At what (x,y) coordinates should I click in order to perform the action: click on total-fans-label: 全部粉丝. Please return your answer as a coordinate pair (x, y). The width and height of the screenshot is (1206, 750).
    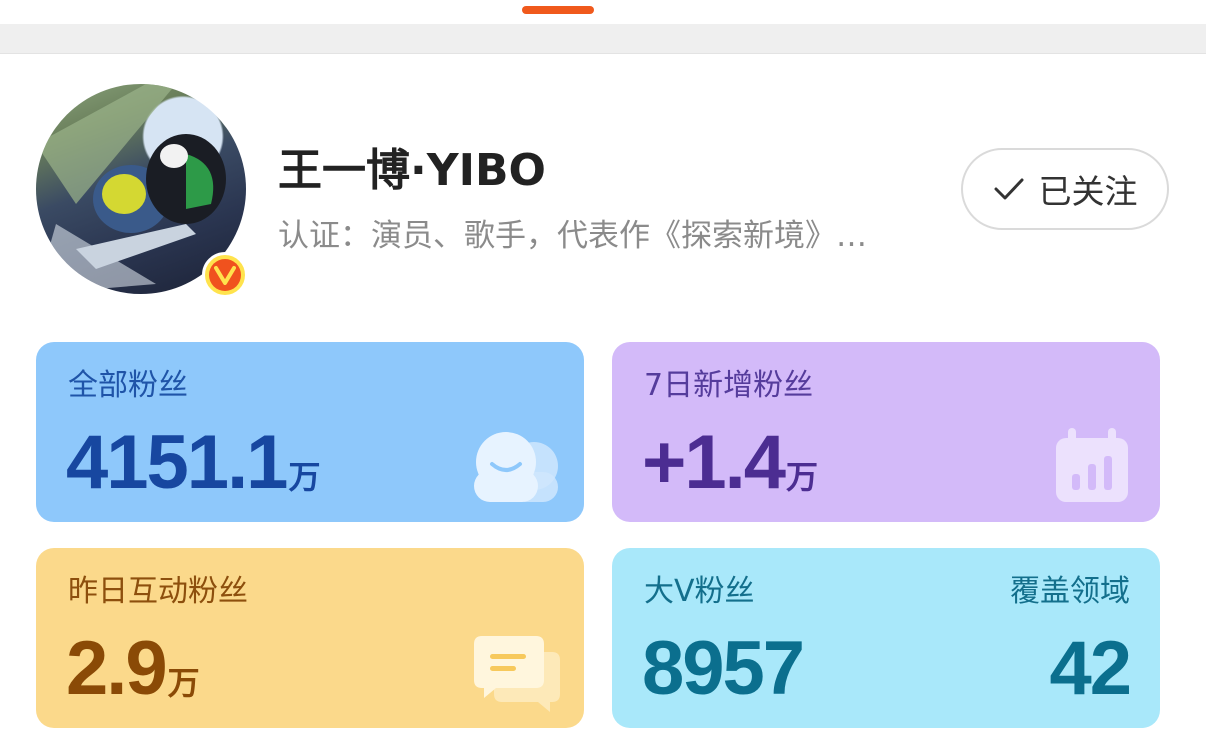
    Looking at the image, I should click on (128, 385).